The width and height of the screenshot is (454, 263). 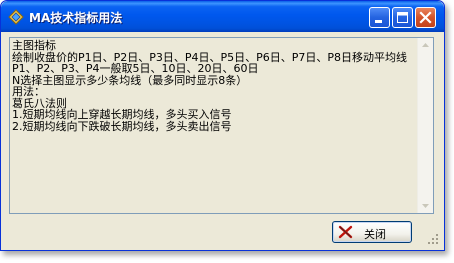 I want to click on arrow-down-icon, so click(x=425, y=206).